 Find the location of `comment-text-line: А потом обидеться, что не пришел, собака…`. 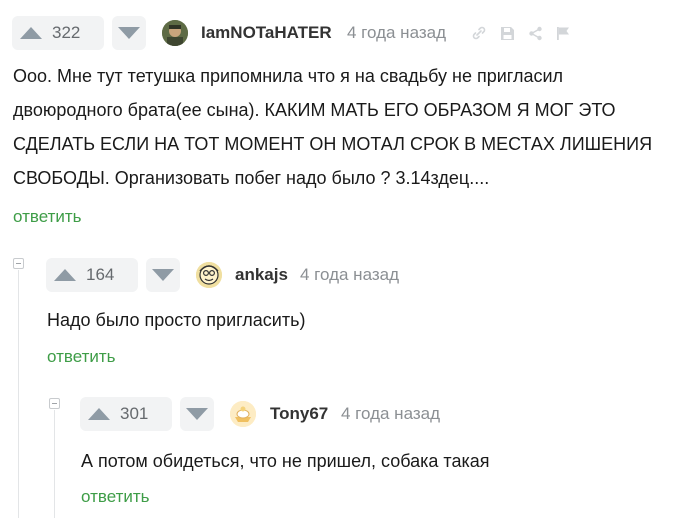

comment-text-line: А потом обидеться, что не пришел, собака… is located at coordinates (285, 461).